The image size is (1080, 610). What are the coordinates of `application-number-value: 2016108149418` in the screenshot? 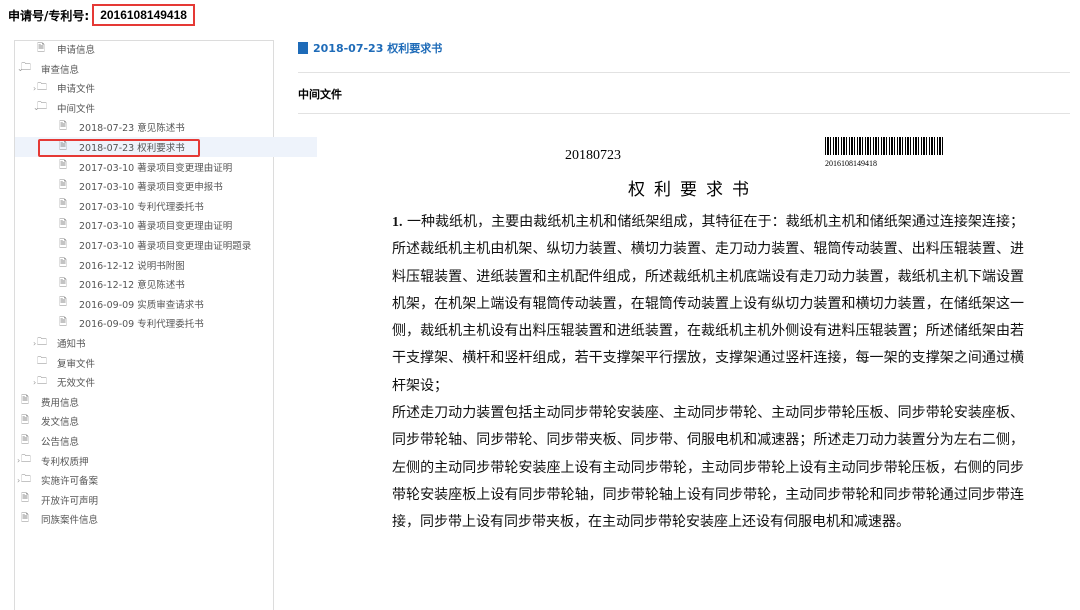 It's located at (143, 15).